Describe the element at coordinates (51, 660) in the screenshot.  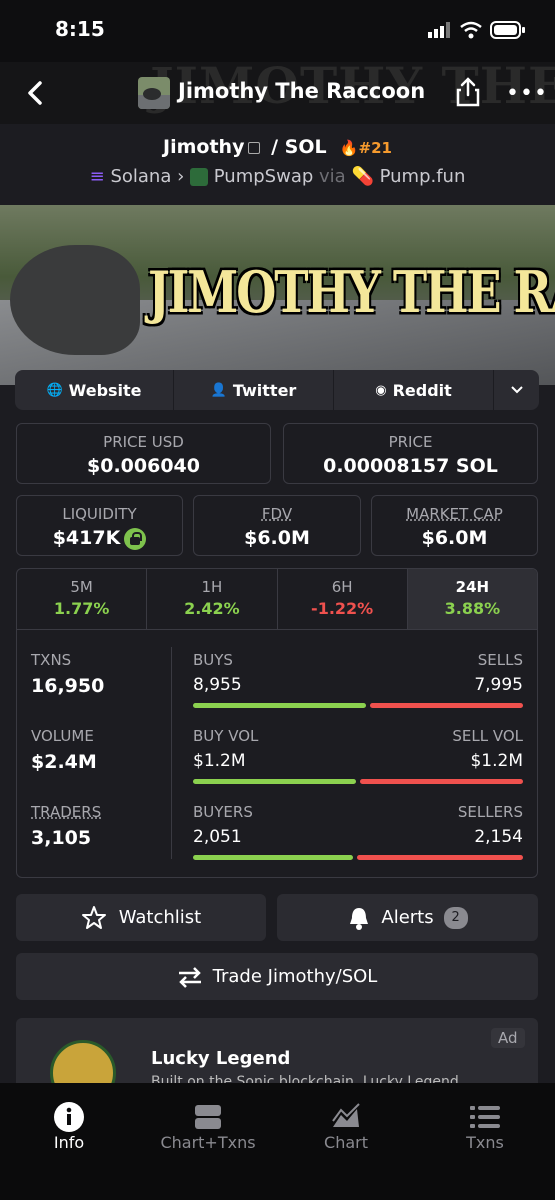
I see `txns-label: TXNS` at that location.